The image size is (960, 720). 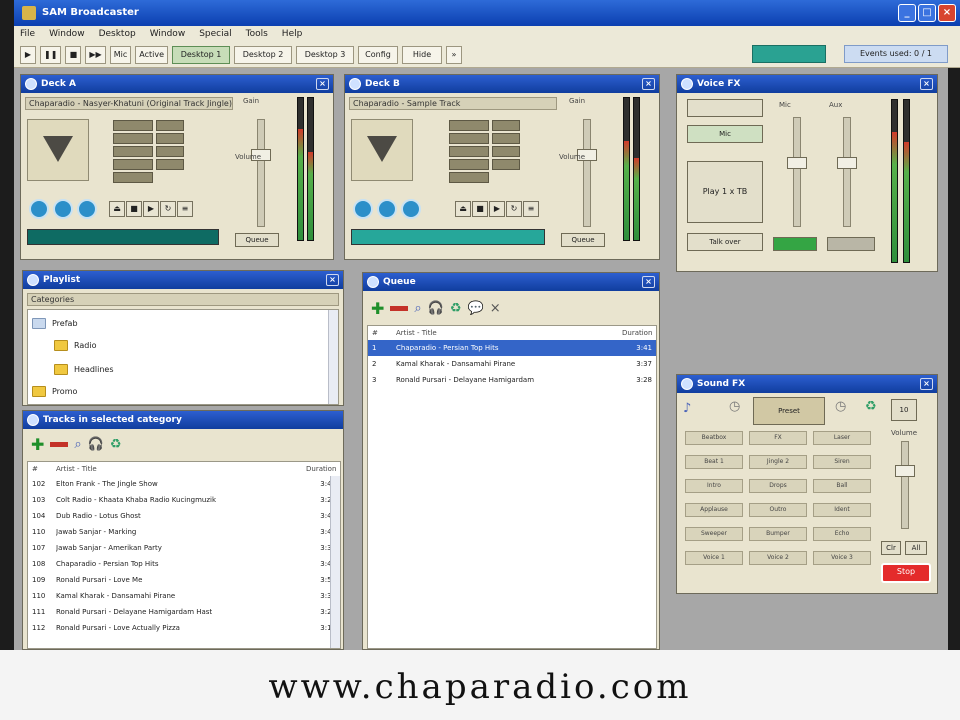 I want to click on voice-fx-green-button, so click(x=795, y=244).